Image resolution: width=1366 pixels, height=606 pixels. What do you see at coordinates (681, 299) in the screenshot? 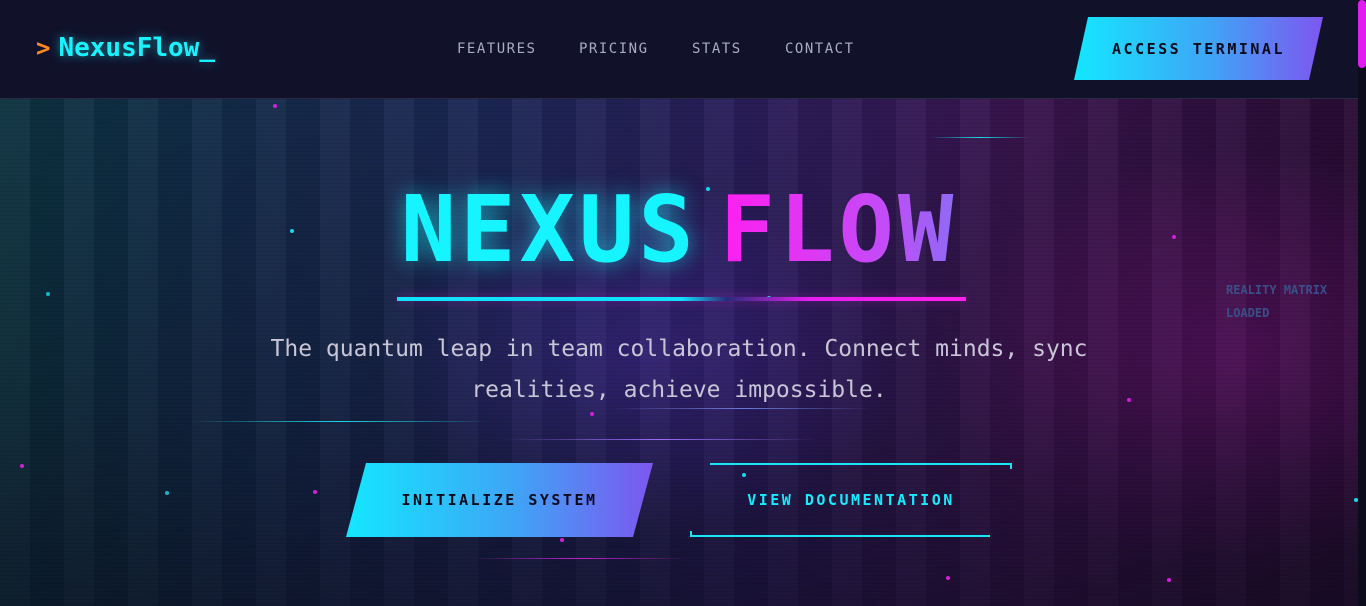
I see `title-underline` at bounding box center [681, 299].